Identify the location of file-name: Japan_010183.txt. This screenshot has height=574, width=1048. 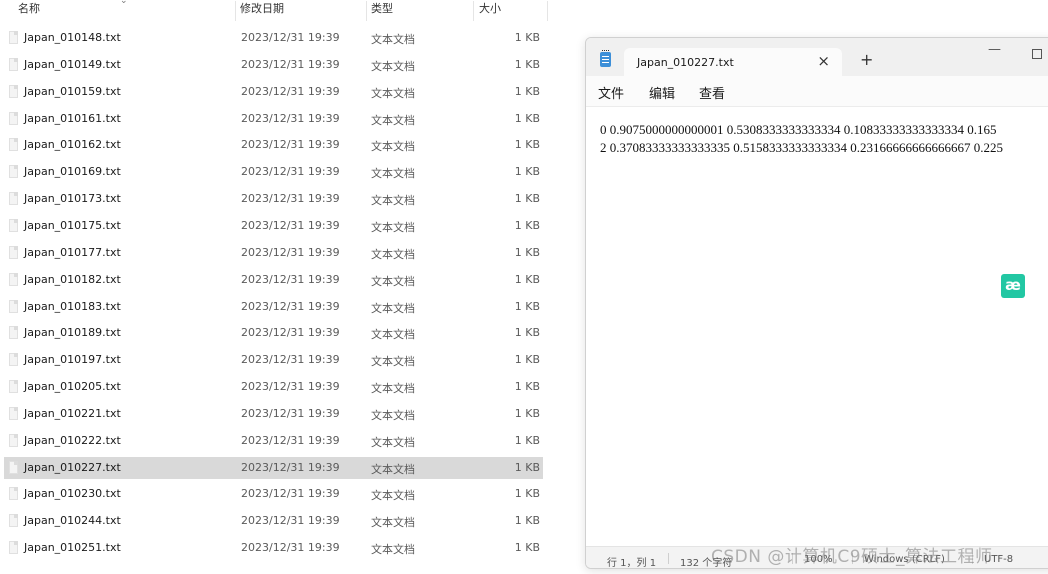
(72, 306).